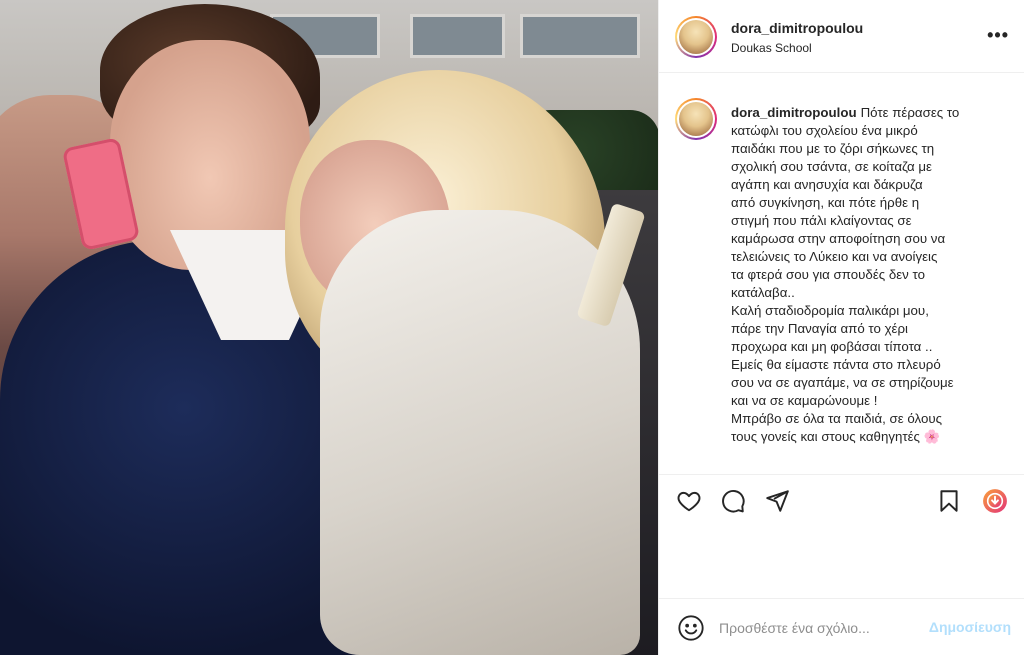 The width and height of the screenshot is (1024, 655). I want to click on caption-avatar, so click(696, 119).